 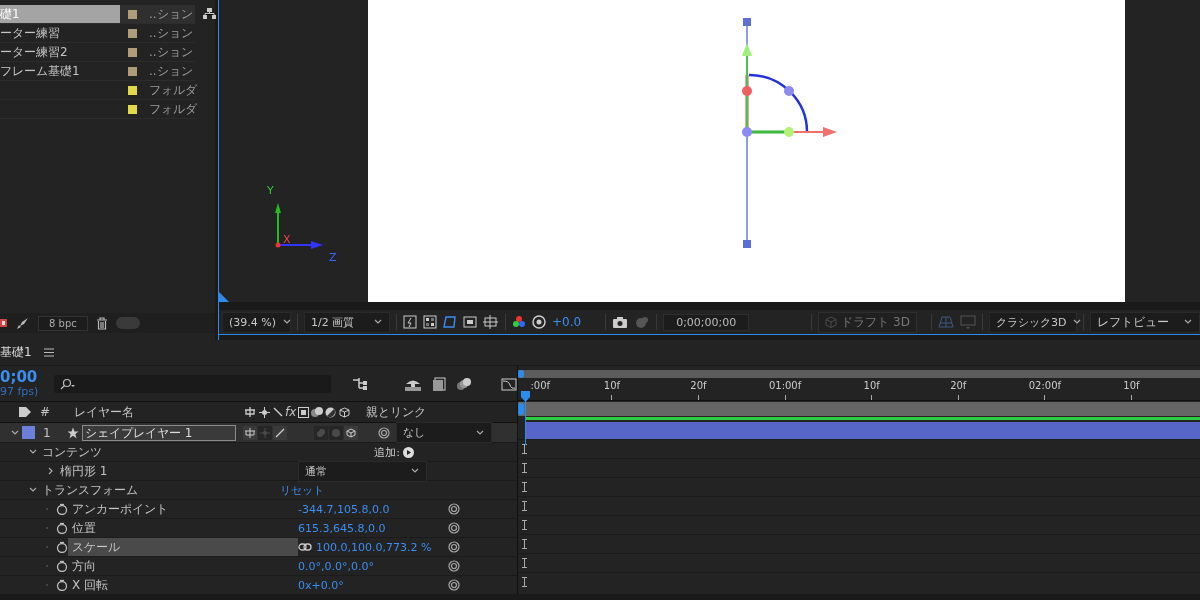 I want to click on checkerboard-icon, so click(x=430, y=322).